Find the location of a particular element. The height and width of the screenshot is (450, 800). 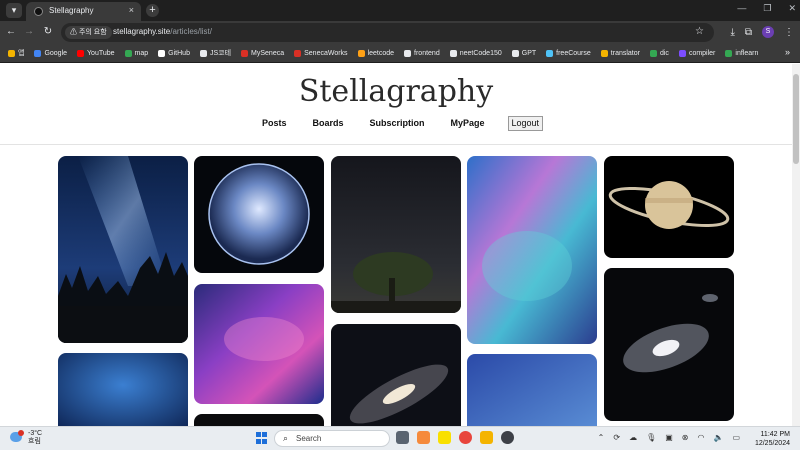

site-title: Stellagraphy is located at coordinates (396, 91).